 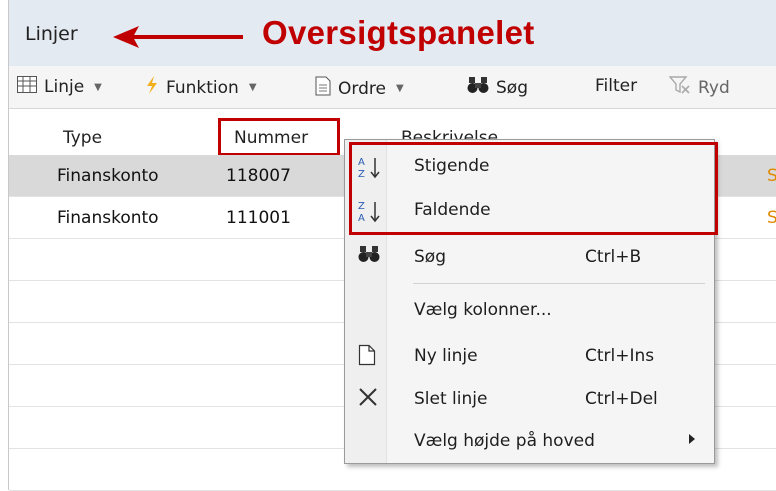 What do you see at coordinates (178, 37) in the screenshot?
I see `annotation-arrow-icon` at bounding box center [178, 37].